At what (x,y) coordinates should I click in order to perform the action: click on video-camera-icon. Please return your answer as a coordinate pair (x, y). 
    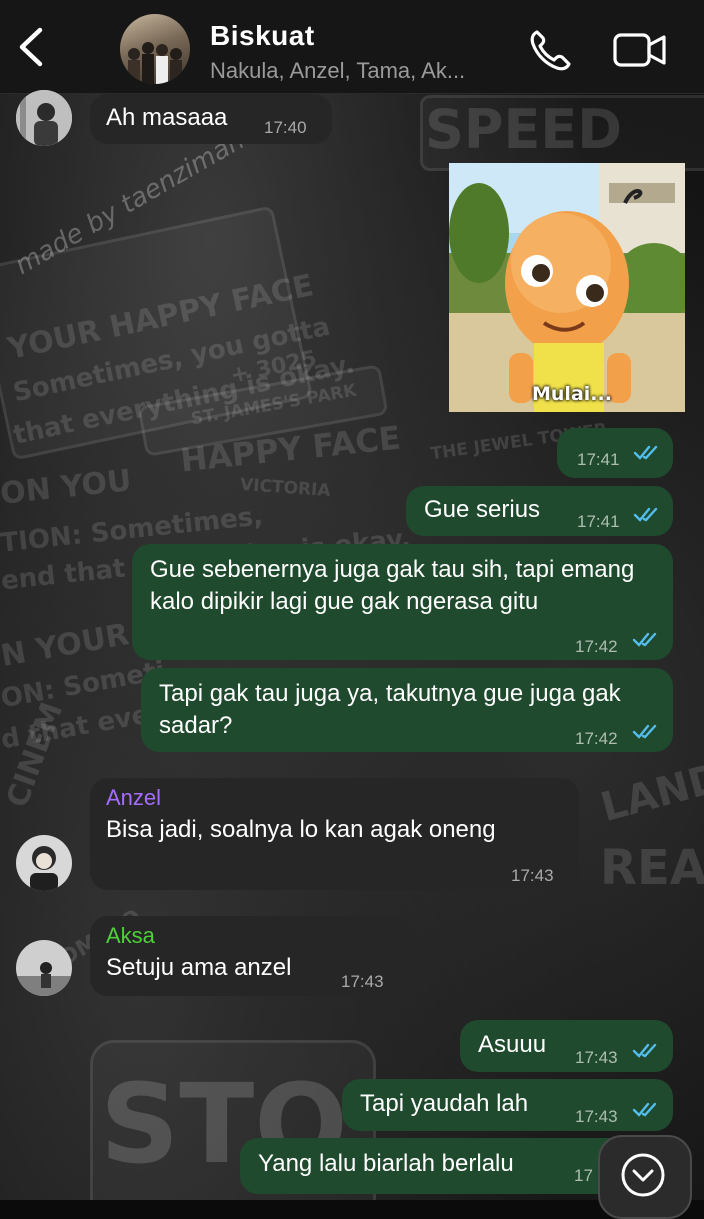
    Looking at the image, I should click on (640, 50).